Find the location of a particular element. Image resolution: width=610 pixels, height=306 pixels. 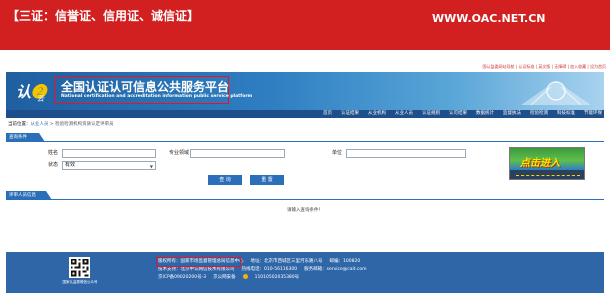

nav-item: 从业机构 is located at coordinates (377, 114).